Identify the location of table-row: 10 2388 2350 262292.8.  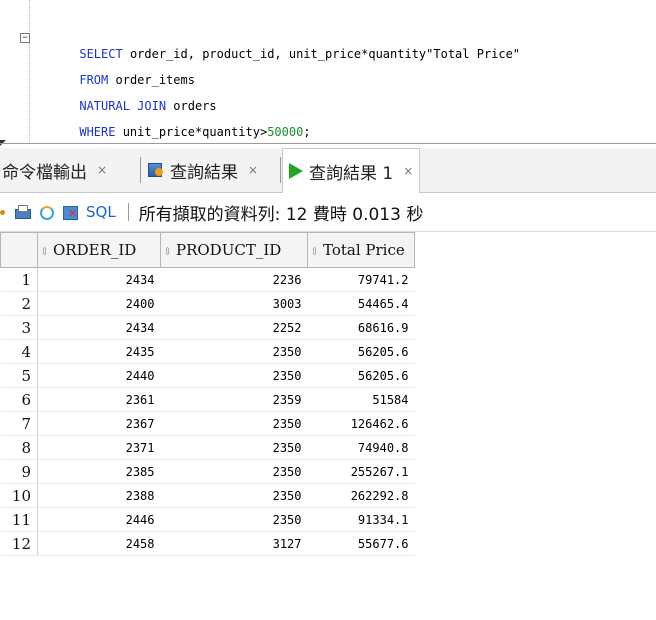
(207, 495).